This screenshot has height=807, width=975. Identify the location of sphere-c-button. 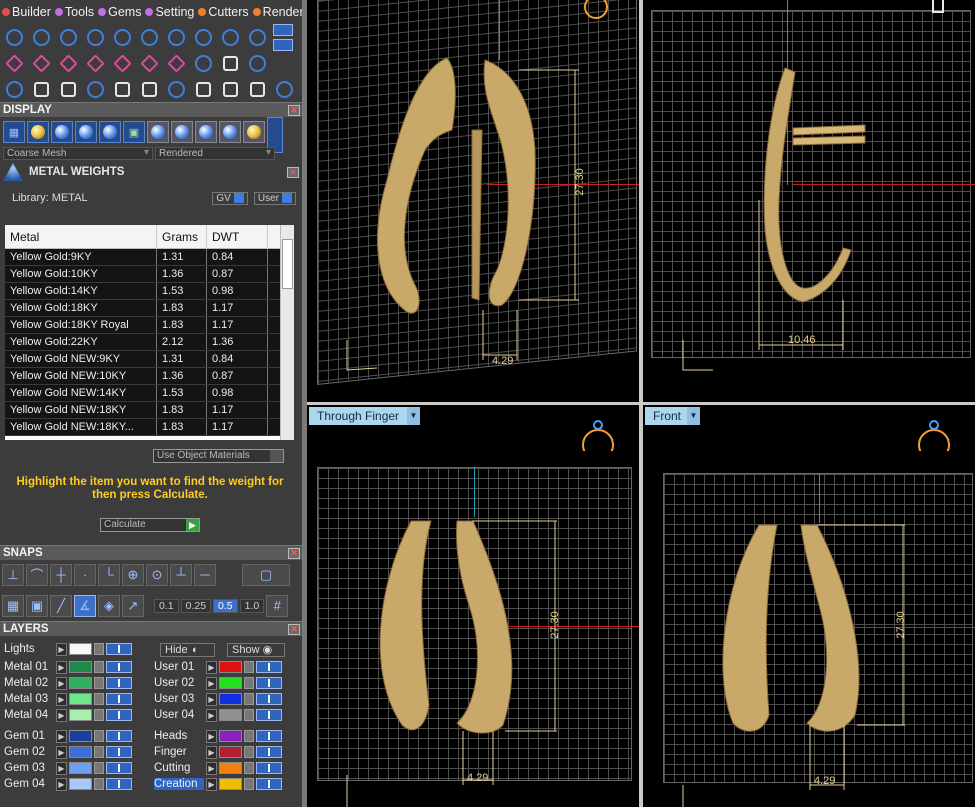
(206, 132).